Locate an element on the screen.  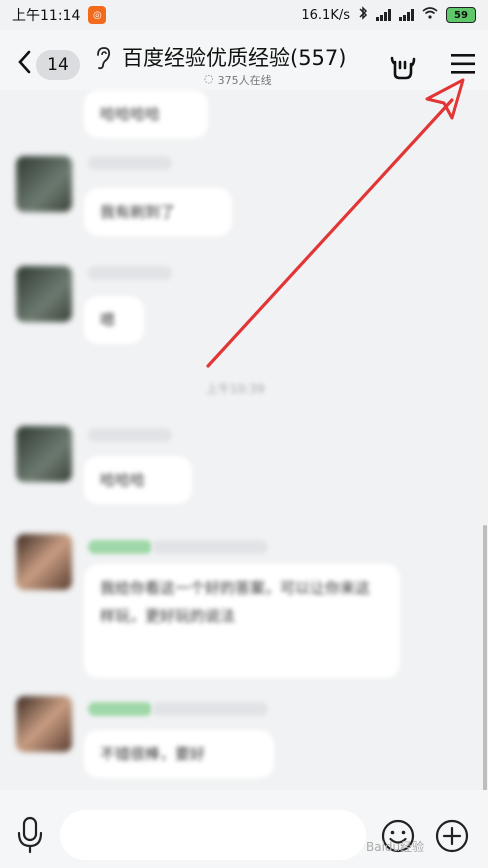
group-title: 百度经验优质经验(557) is located at coordinates (234, 58).